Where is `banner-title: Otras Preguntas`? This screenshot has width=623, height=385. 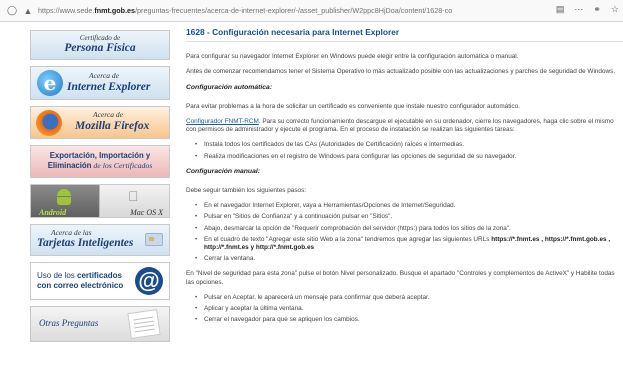 banner-title: Otras Preguntas is located at coordinates (69, 323).